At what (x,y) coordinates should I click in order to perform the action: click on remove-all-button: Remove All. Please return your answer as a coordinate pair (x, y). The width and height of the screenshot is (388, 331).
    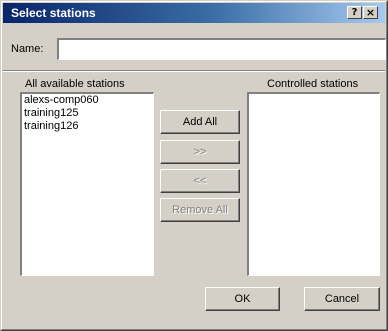
    Looking at the image, I should click on (200, 210).